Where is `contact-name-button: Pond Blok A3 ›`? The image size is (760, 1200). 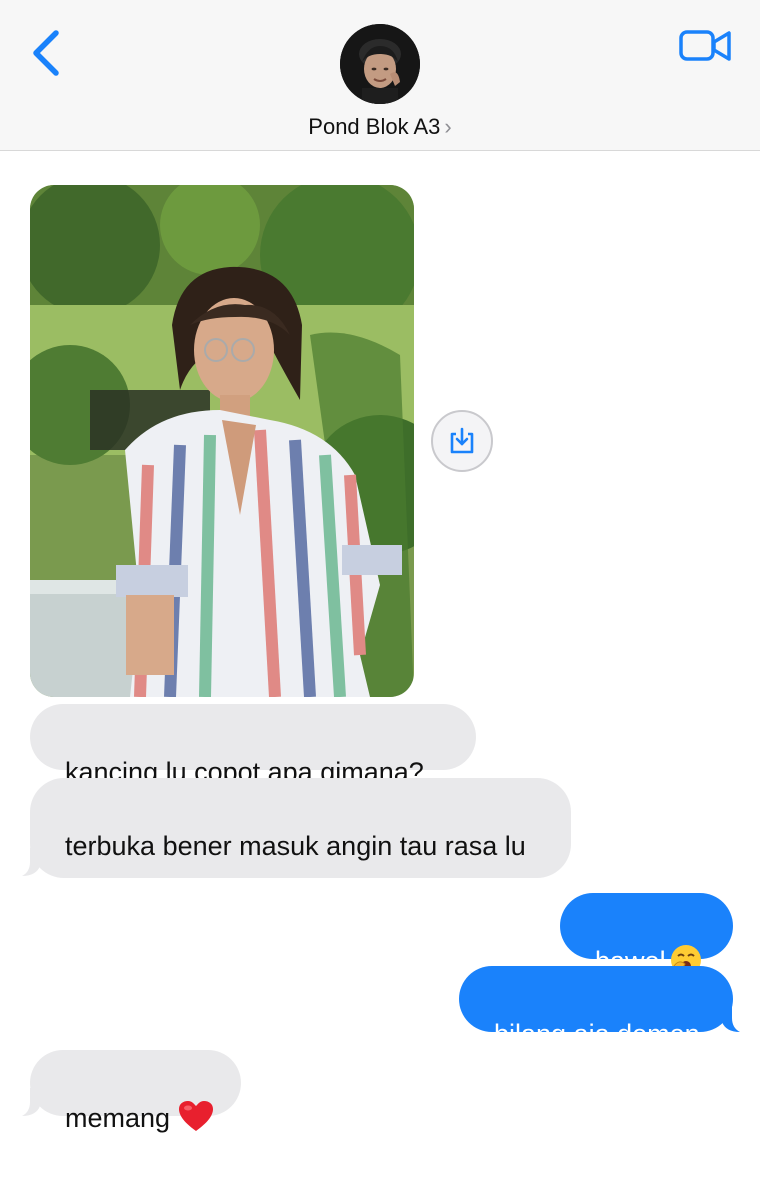 contact-name-button: Pond Blok A3 › is located at coordinates (380, 130).